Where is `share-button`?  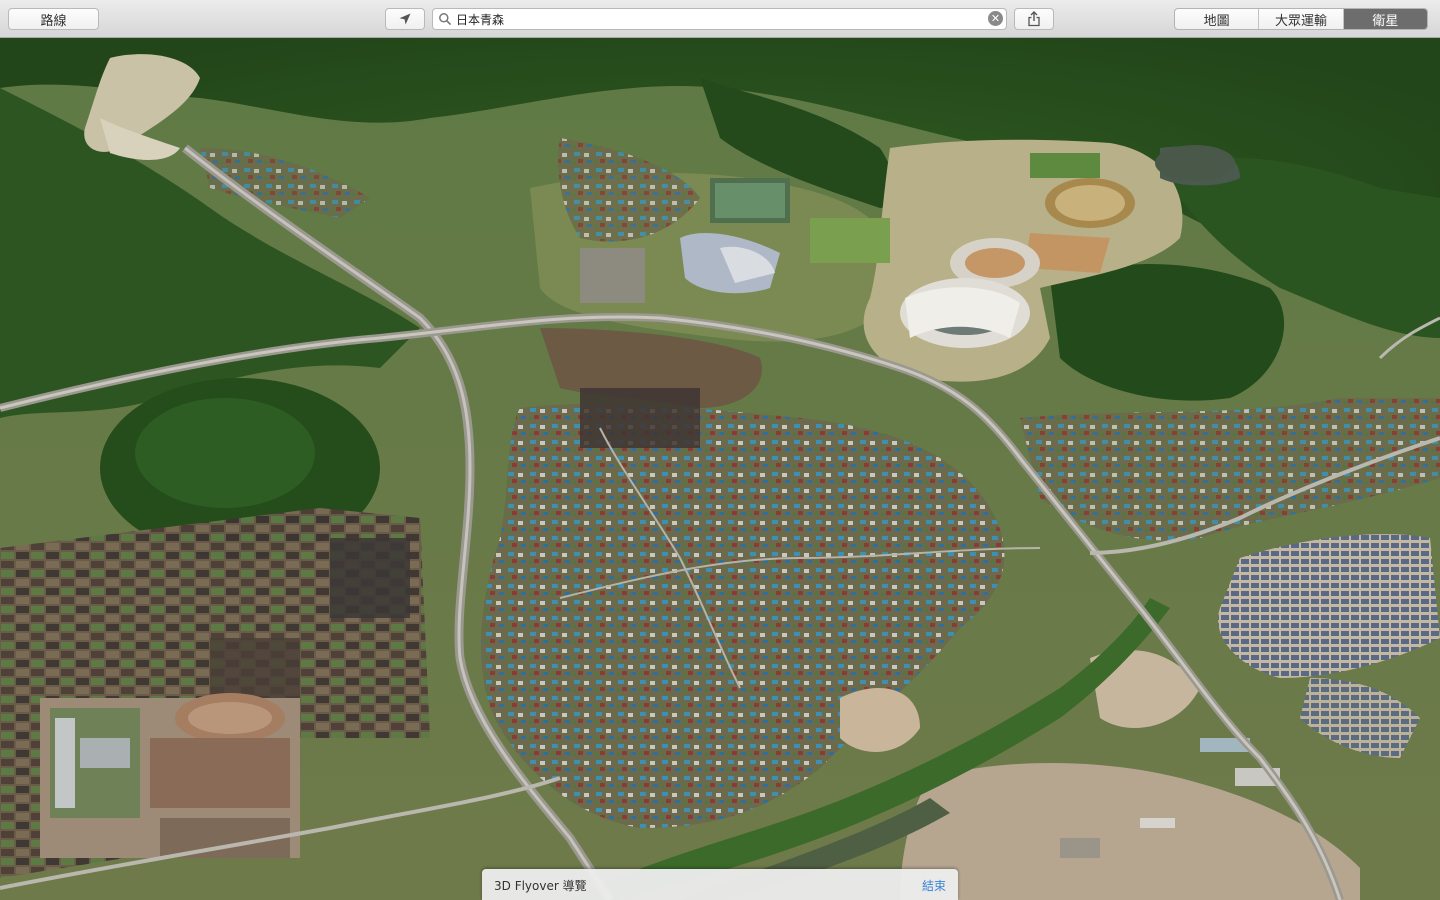
share-button is located at coordinates (1034, 19).